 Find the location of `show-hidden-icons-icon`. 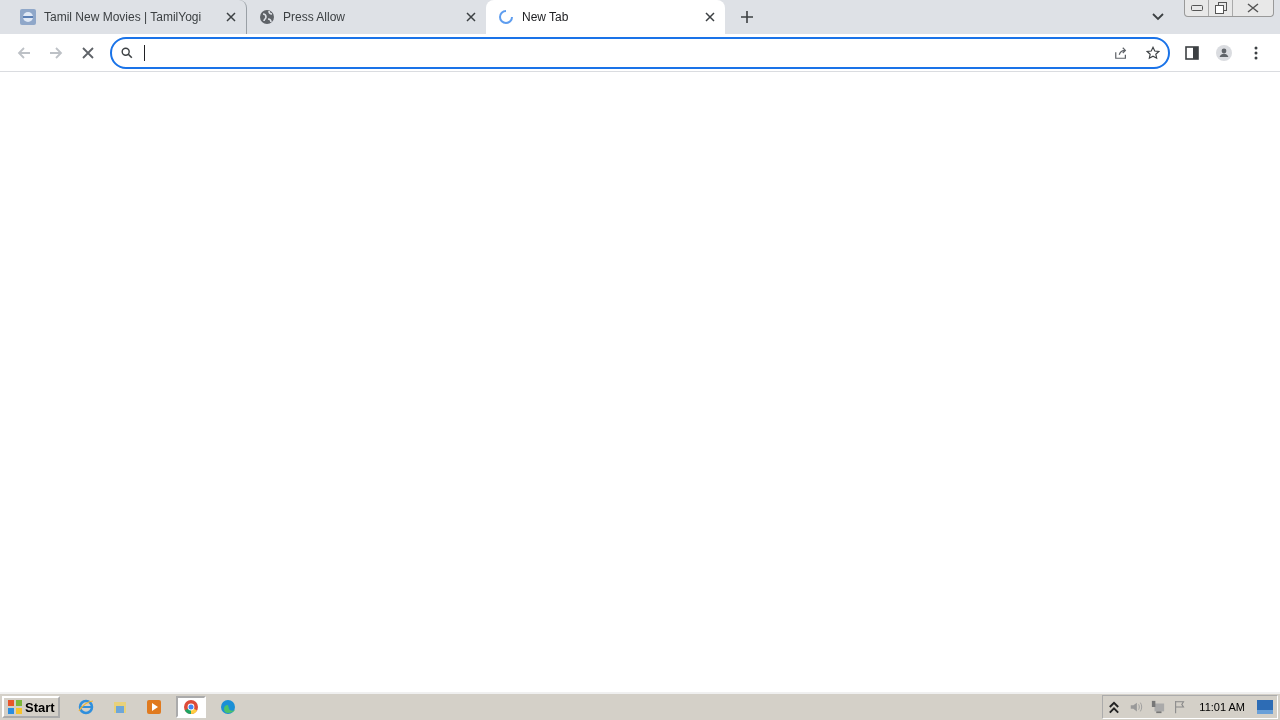

show-hidden-icons-icon is located at coordinates (1114, 707).